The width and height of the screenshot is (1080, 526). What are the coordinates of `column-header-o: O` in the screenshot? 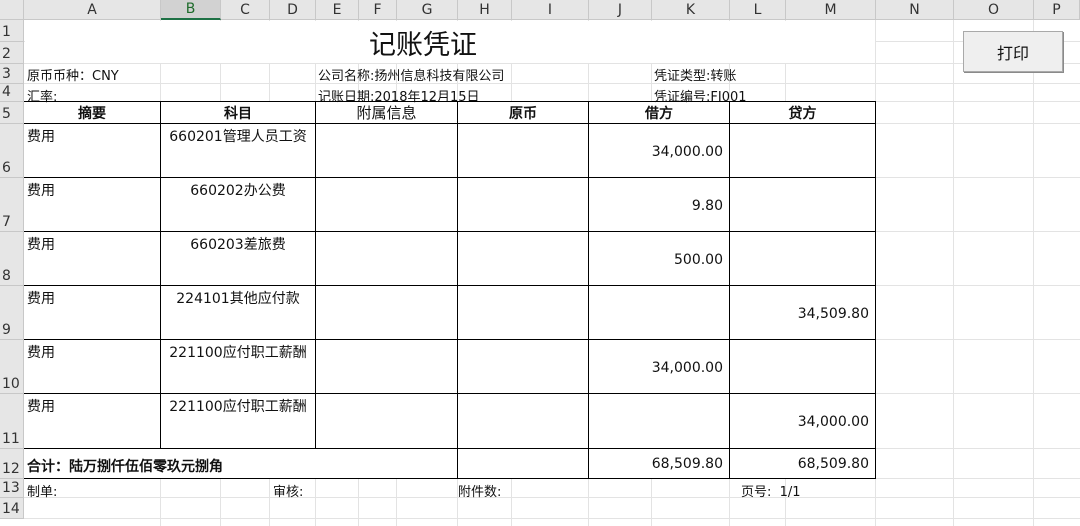 It's located at (994, 10).